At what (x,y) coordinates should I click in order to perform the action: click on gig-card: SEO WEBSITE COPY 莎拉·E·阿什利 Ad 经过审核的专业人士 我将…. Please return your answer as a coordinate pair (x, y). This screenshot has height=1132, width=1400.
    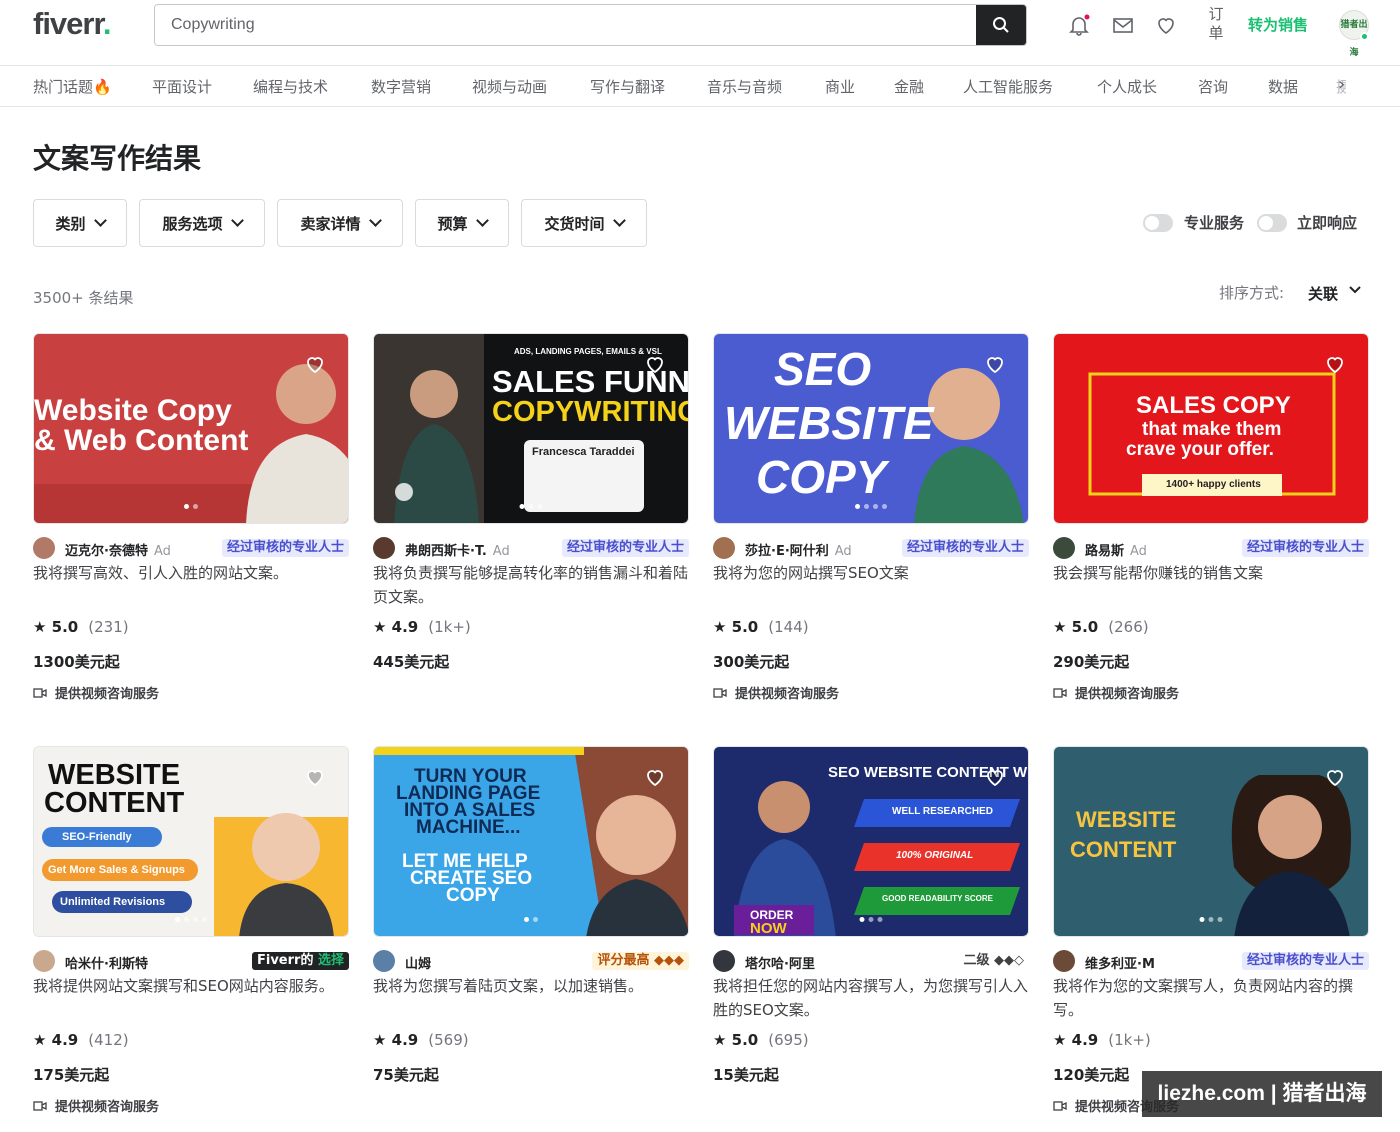
    Looking at the image, I should click on (871, 523).